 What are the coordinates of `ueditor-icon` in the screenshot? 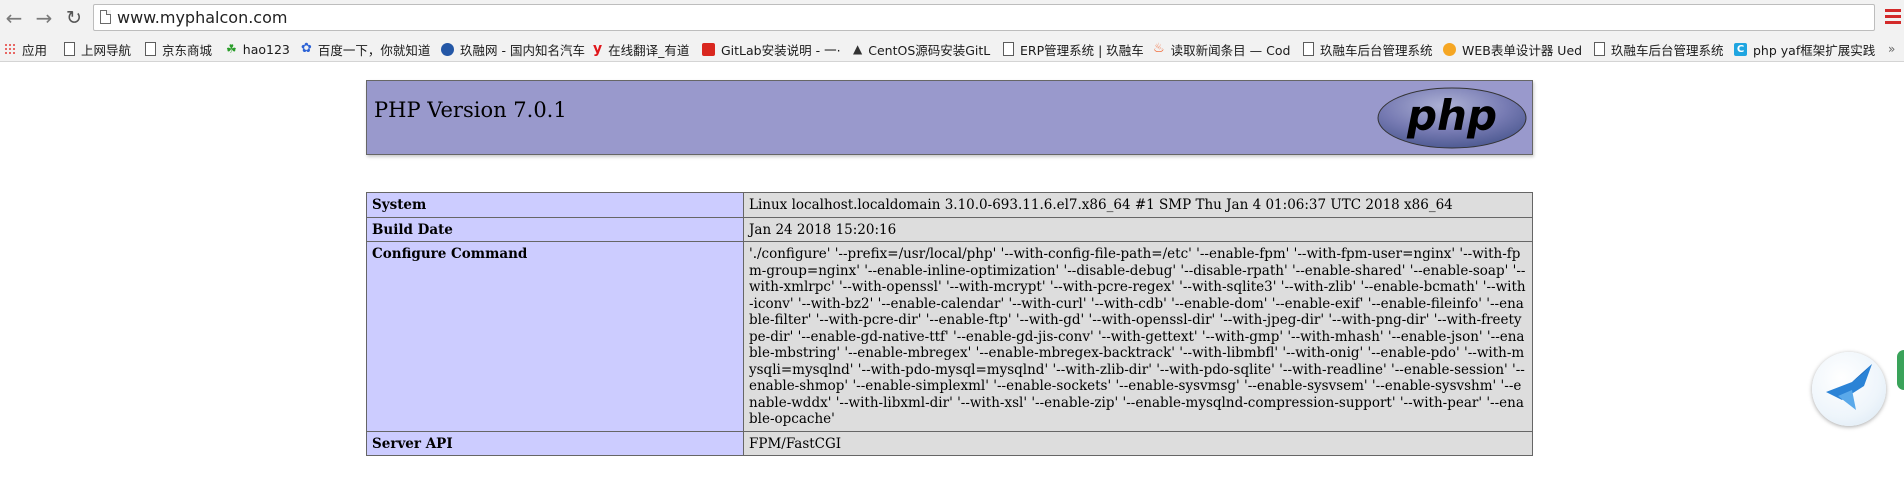 It's located at (1449, 49).